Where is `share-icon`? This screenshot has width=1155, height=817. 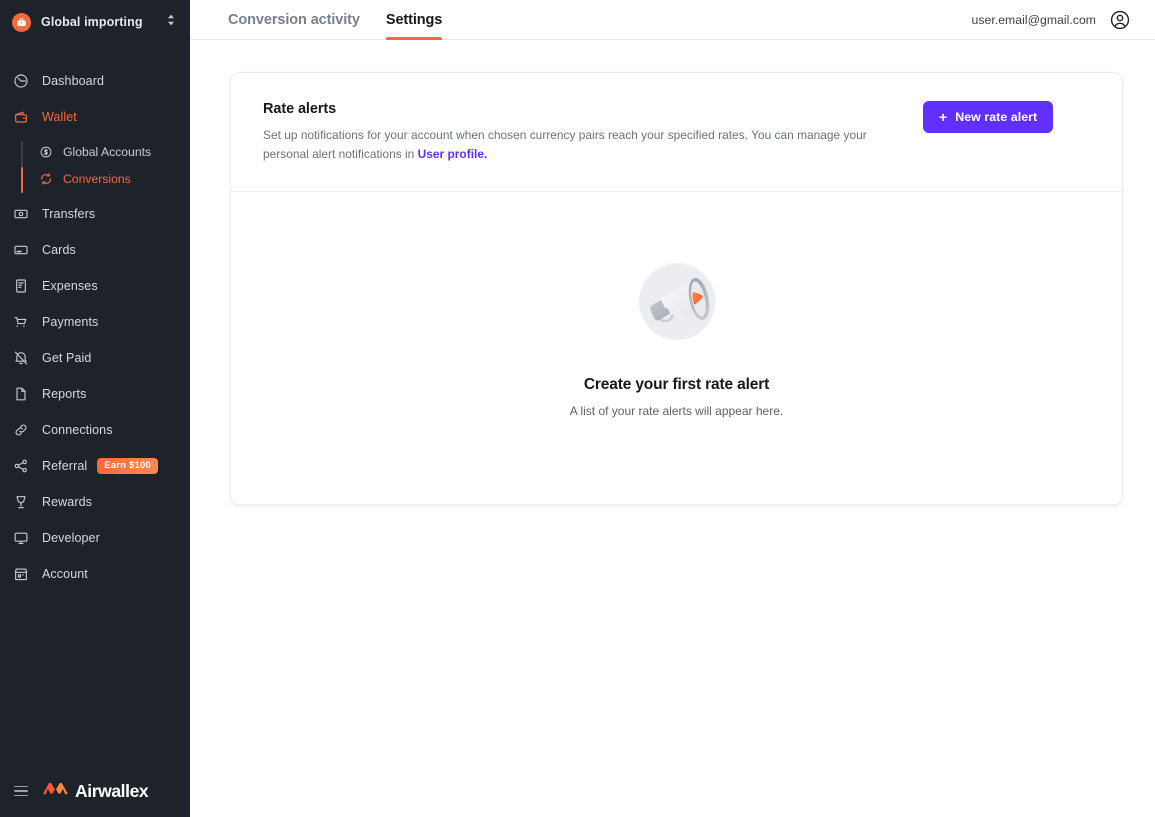
share-icon is located at coordinates (21, 466).